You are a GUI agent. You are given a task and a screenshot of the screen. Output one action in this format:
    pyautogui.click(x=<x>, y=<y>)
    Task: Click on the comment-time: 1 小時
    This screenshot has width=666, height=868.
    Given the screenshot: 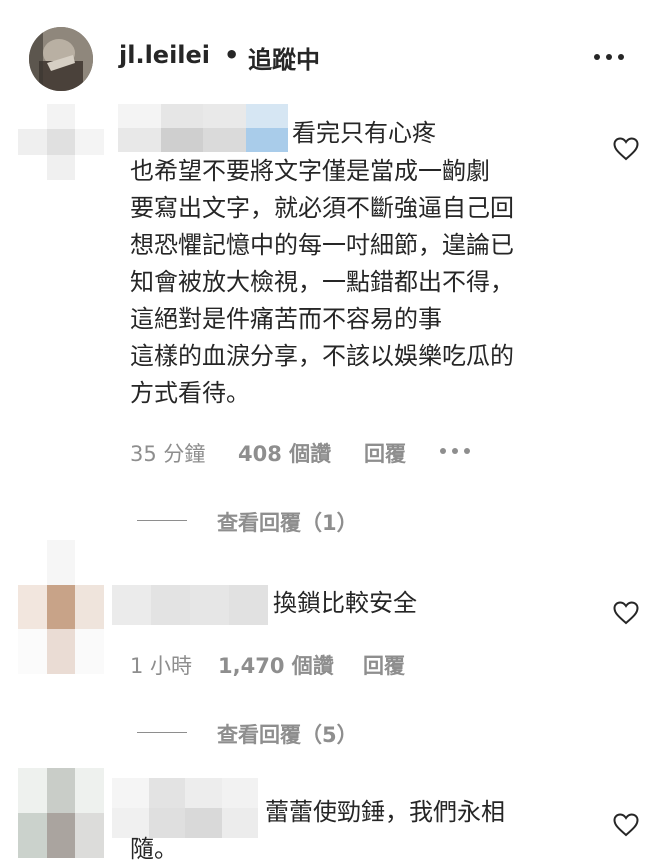 What is the action you would take?
    pyautogui.click(x=161, y=666)
    